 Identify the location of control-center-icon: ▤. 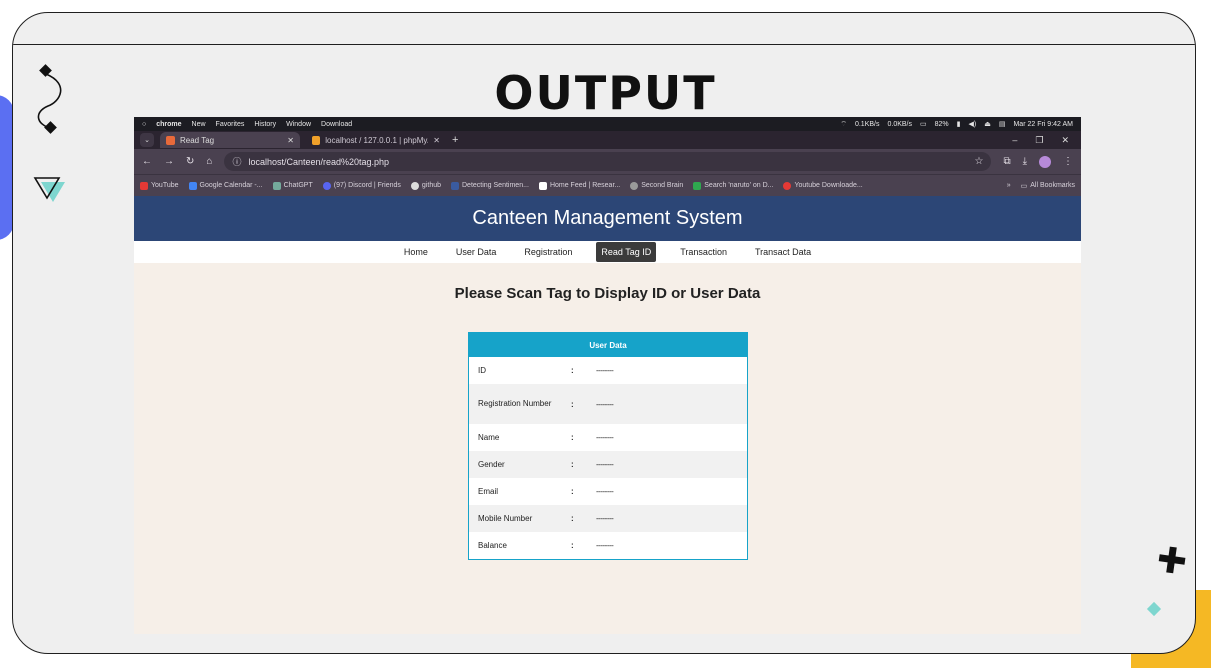
(1002, 124).